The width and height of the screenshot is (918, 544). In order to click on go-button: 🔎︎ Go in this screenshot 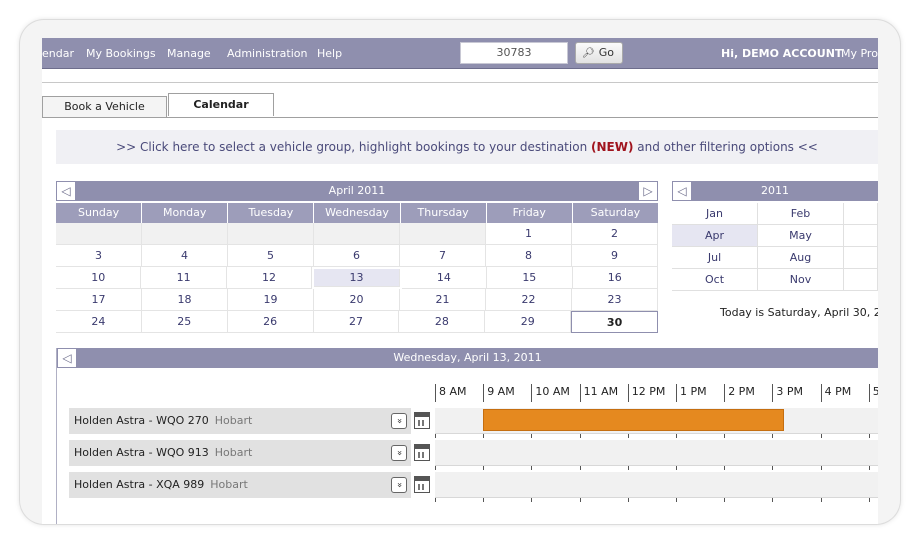, I will do `click(599, 53)`.